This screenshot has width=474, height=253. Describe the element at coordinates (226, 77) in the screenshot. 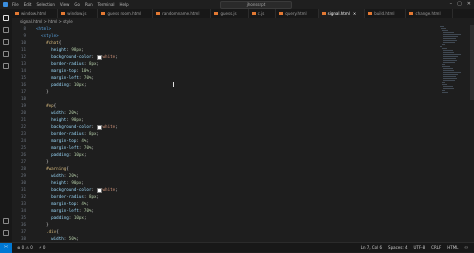

I see `code-line: 15 margin-left: 70%;` at that location.